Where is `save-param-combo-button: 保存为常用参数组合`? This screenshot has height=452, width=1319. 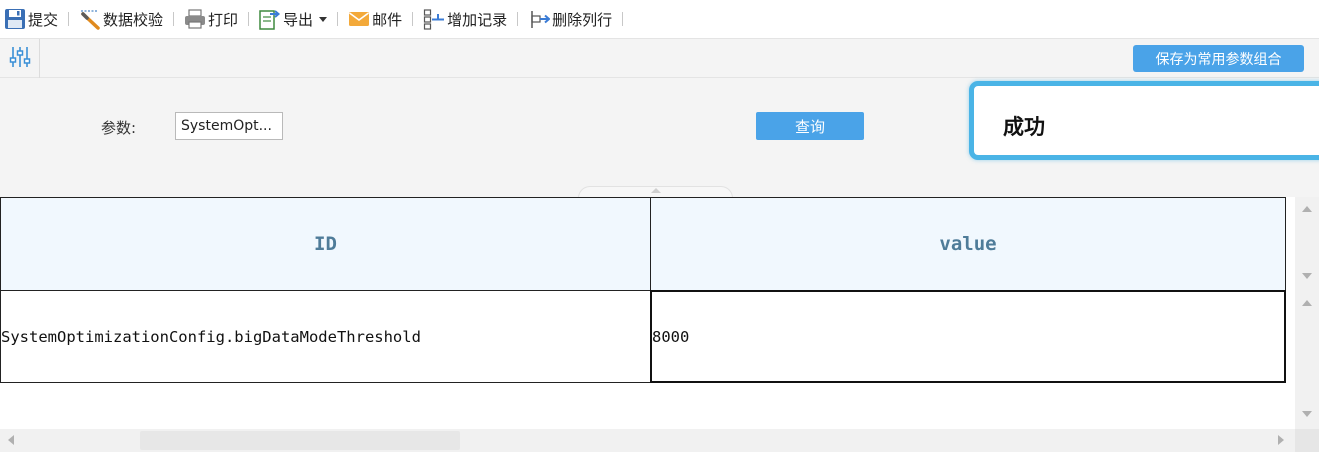 save-param-combo-button: 保存为常用参数组合 is located at coordinates (1218, 58).